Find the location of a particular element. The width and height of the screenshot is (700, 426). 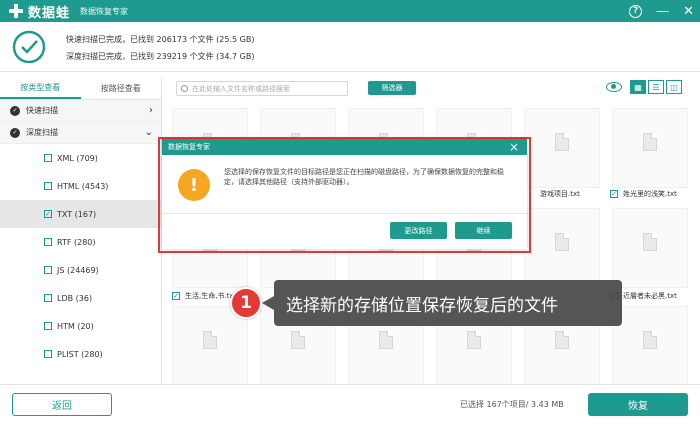

type-item-htm: HTM (20) is located at coordinates (80, 326).